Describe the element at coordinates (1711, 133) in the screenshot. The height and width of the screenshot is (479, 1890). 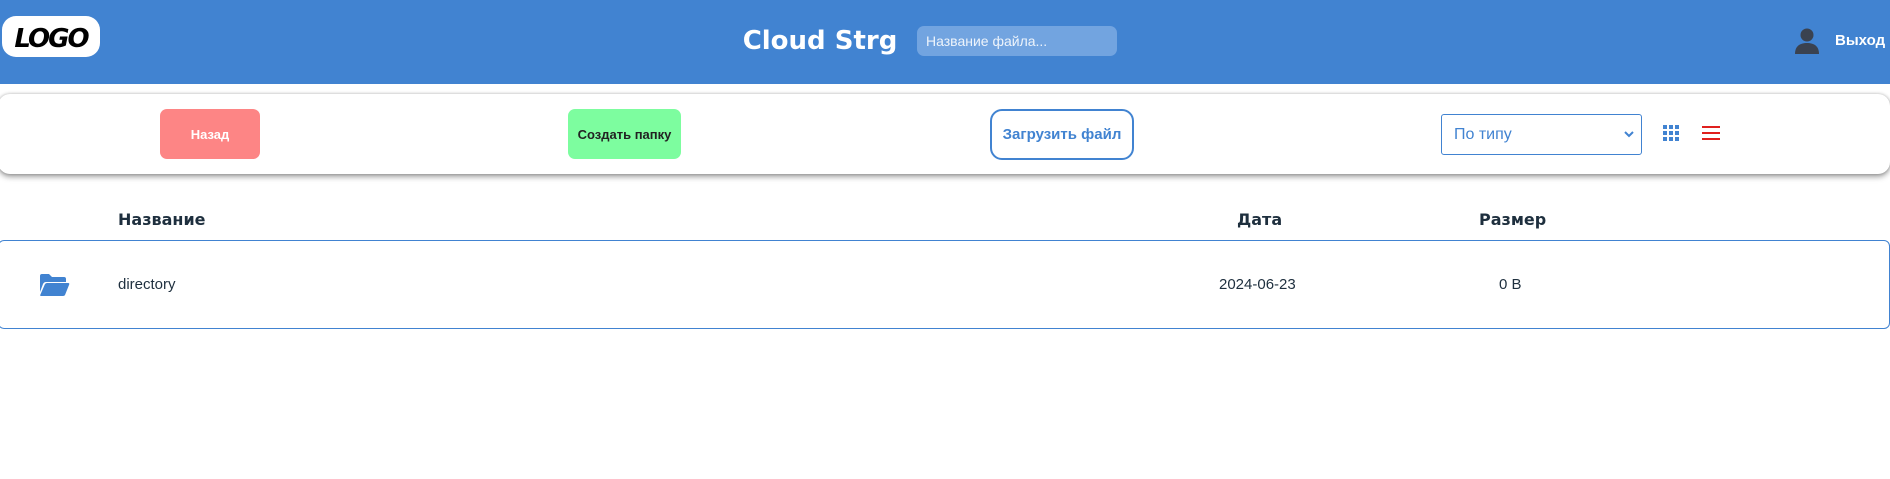
I see `list-view-icon` at that location.